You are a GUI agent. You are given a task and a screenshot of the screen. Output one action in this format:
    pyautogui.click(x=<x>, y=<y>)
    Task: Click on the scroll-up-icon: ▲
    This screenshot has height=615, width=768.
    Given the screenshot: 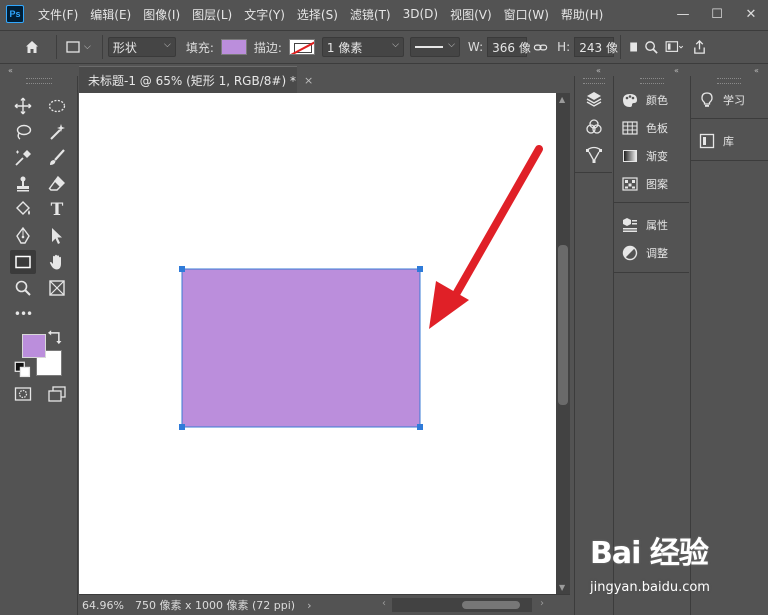 What is the action you would take?
    pyautogui.click(x=562, y=99)
    